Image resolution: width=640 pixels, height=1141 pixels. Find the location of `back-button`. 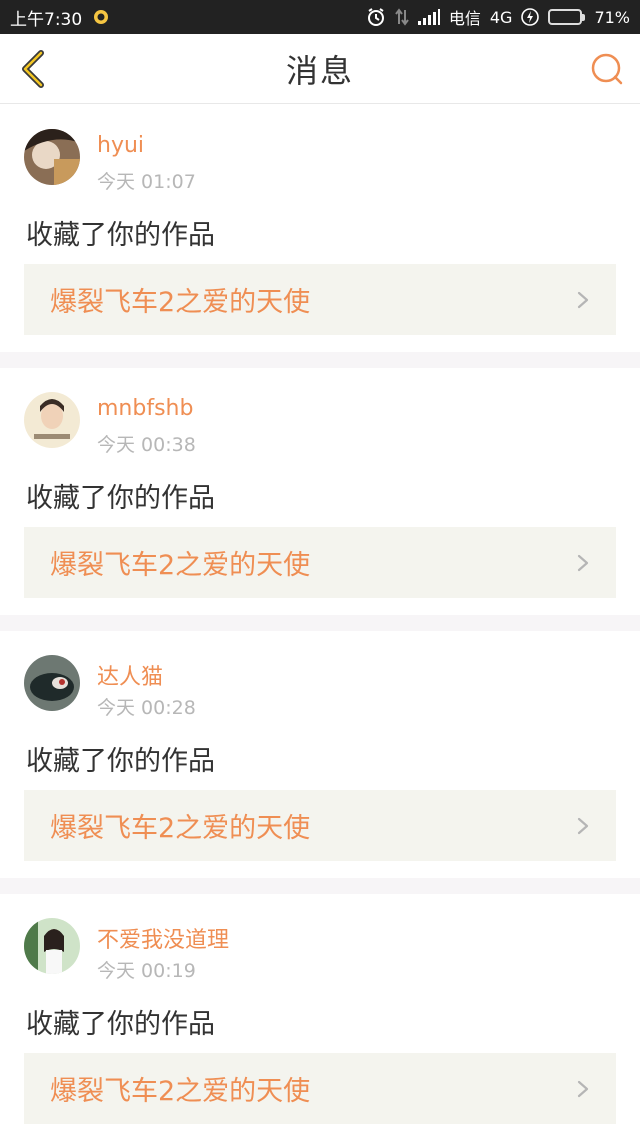

back-button is located at coordinates (34, 69).